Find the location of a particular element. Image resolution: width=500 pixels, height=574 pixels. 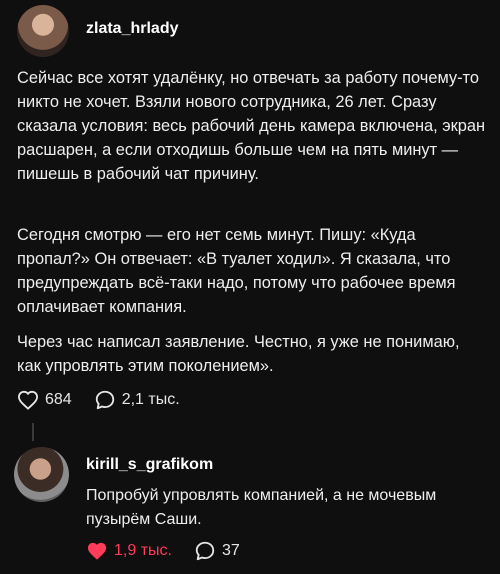

reply-avatar is located at coordinates (41, 474).